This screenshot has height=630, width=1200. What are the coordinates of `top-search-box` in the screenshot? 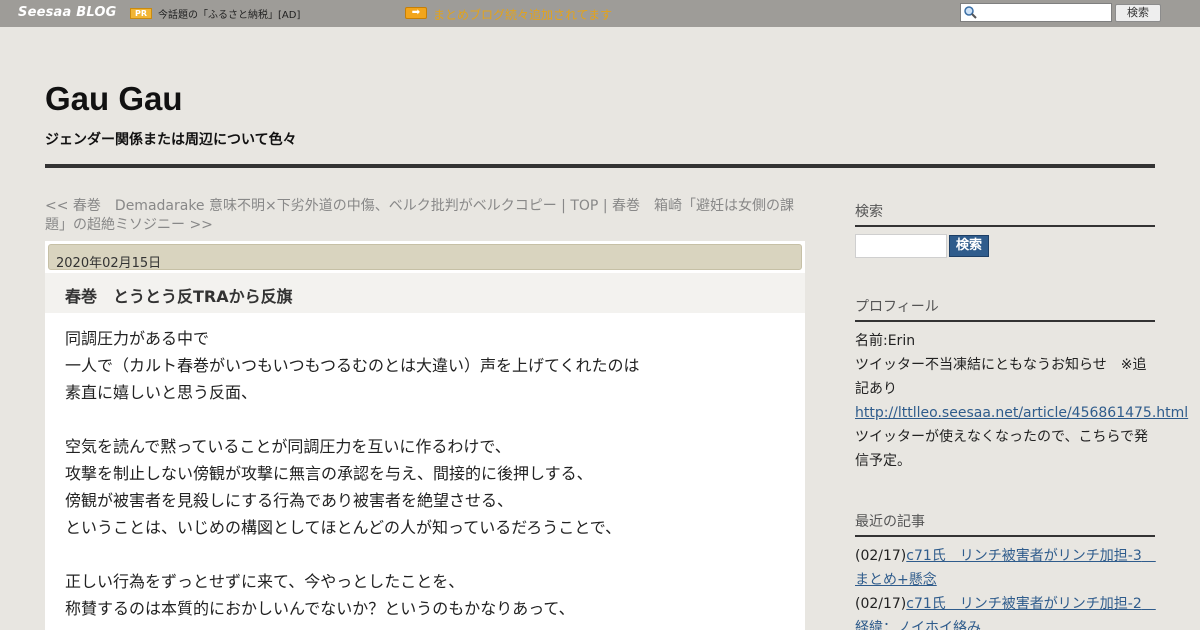 It's located at (1036, 12).